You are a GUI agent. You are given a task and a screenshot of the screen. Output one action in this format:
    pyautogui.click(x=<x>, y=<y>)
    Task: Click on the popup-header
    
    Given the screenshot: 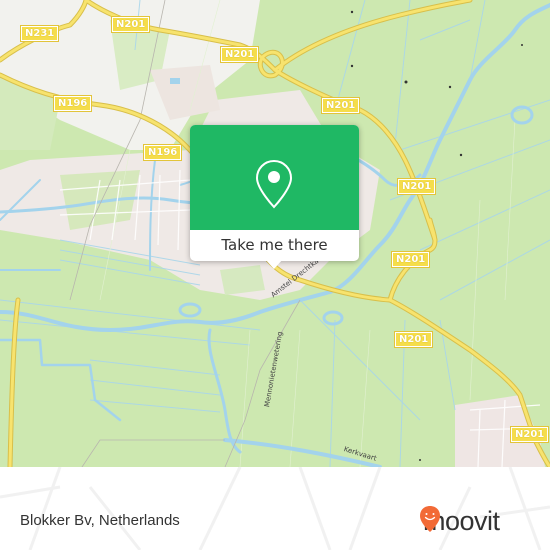 What is the action you would take?
    pyautogui.click(x=274, y=177)
    